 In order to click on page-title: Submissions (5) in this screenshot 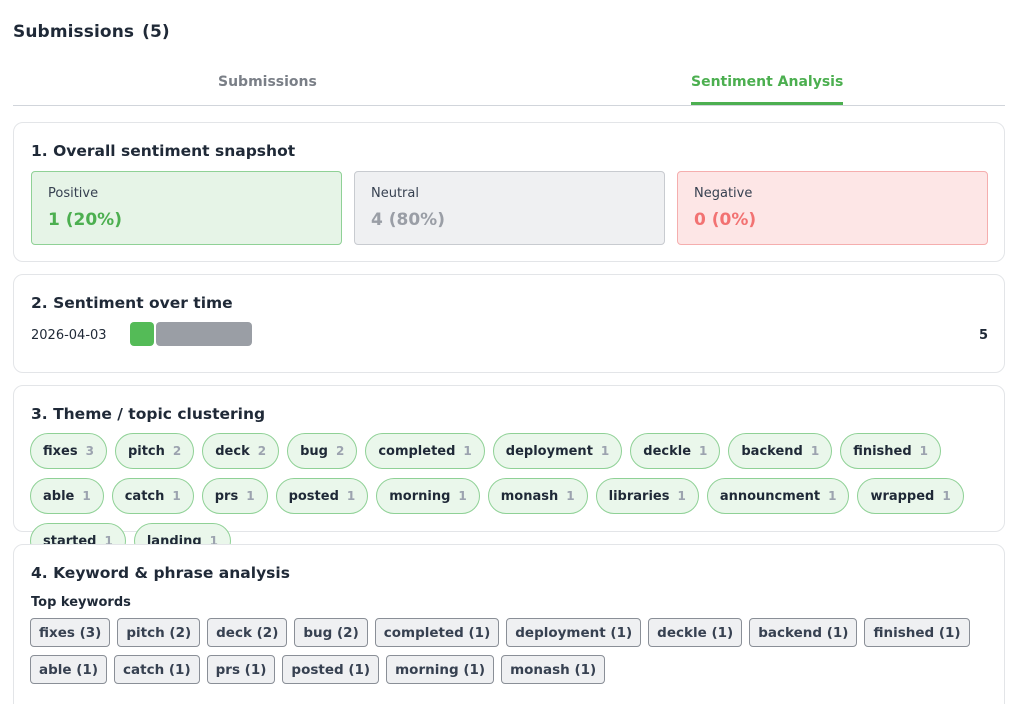, I will do `click(91, 32)`.